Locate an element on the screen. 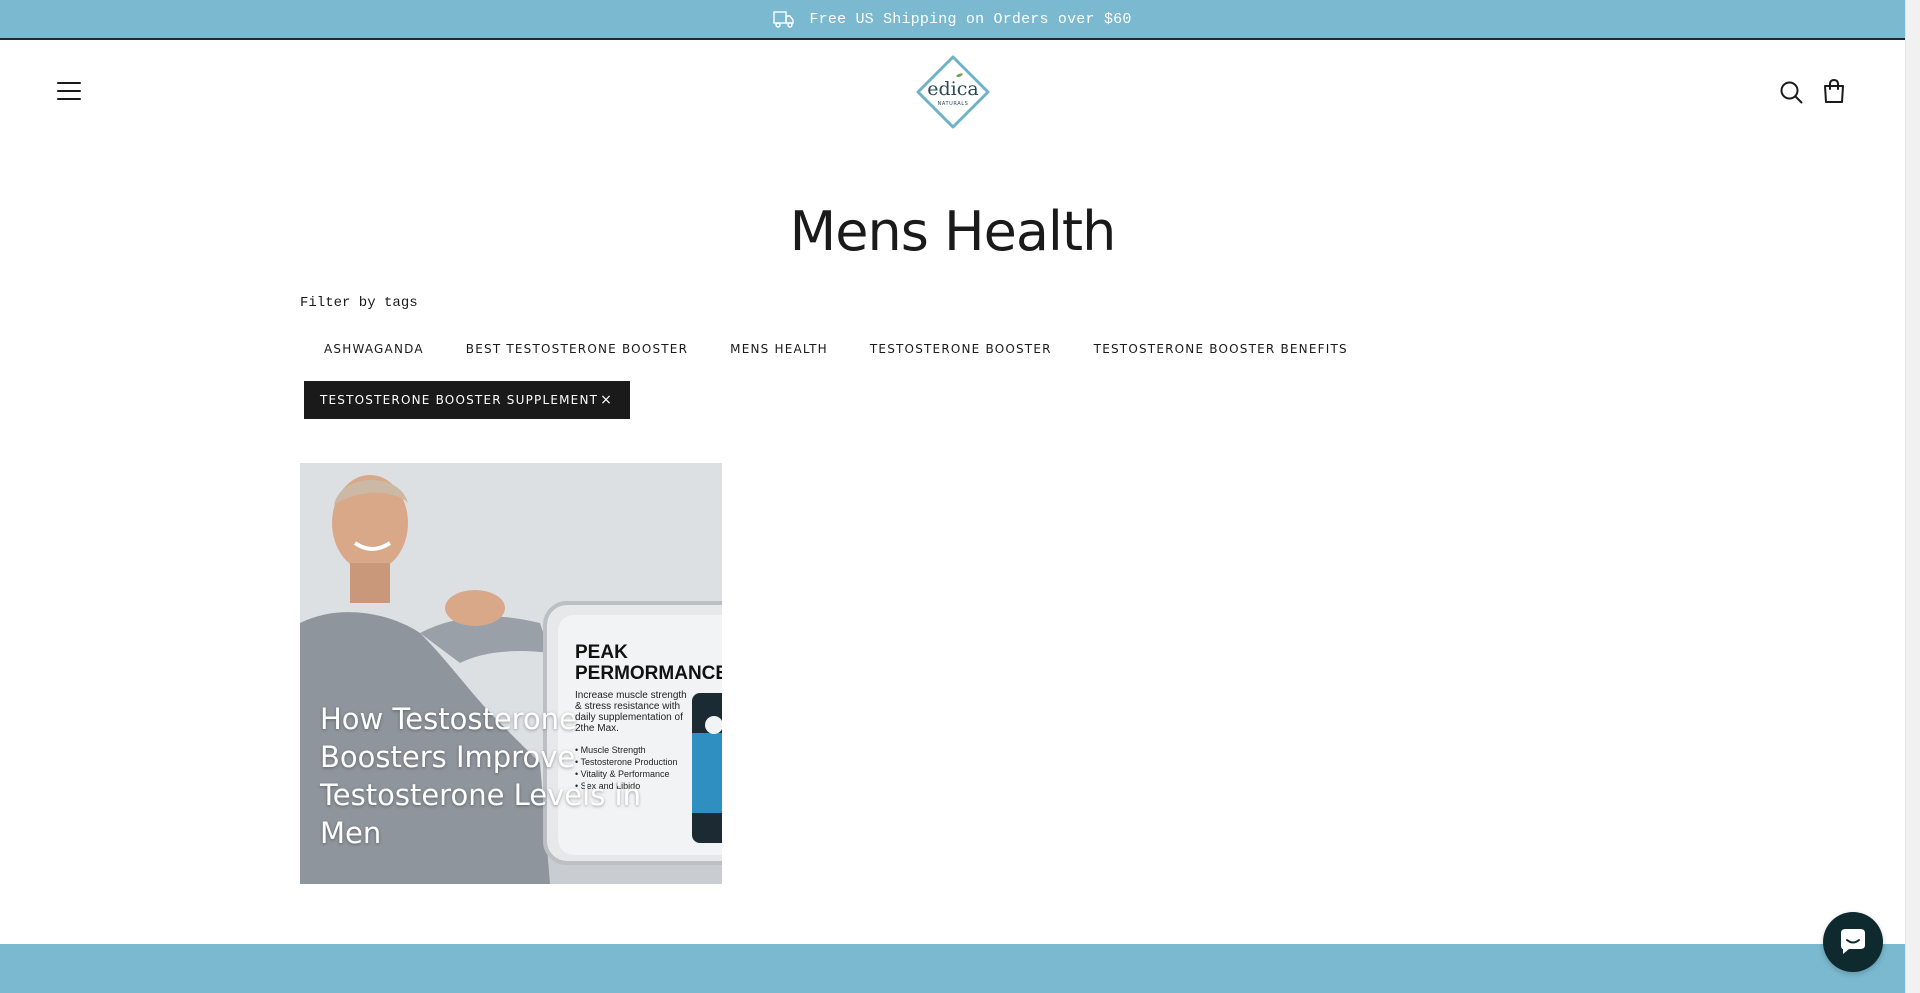  truck-icon is located at coordinates (784, 19).